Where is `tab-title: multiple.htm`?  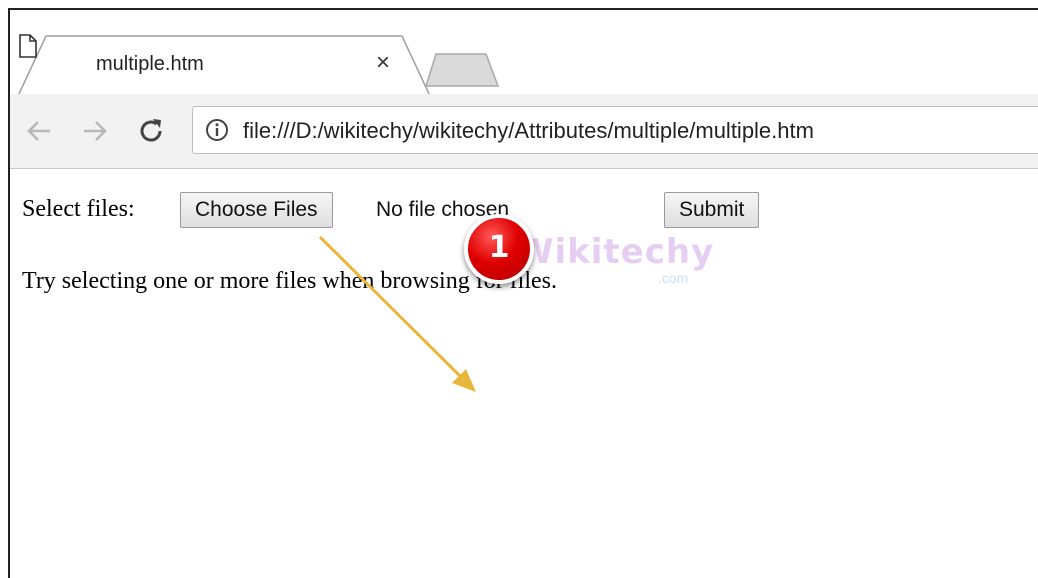 tab-title: multiple.htm is located at coordinates (150, 64).